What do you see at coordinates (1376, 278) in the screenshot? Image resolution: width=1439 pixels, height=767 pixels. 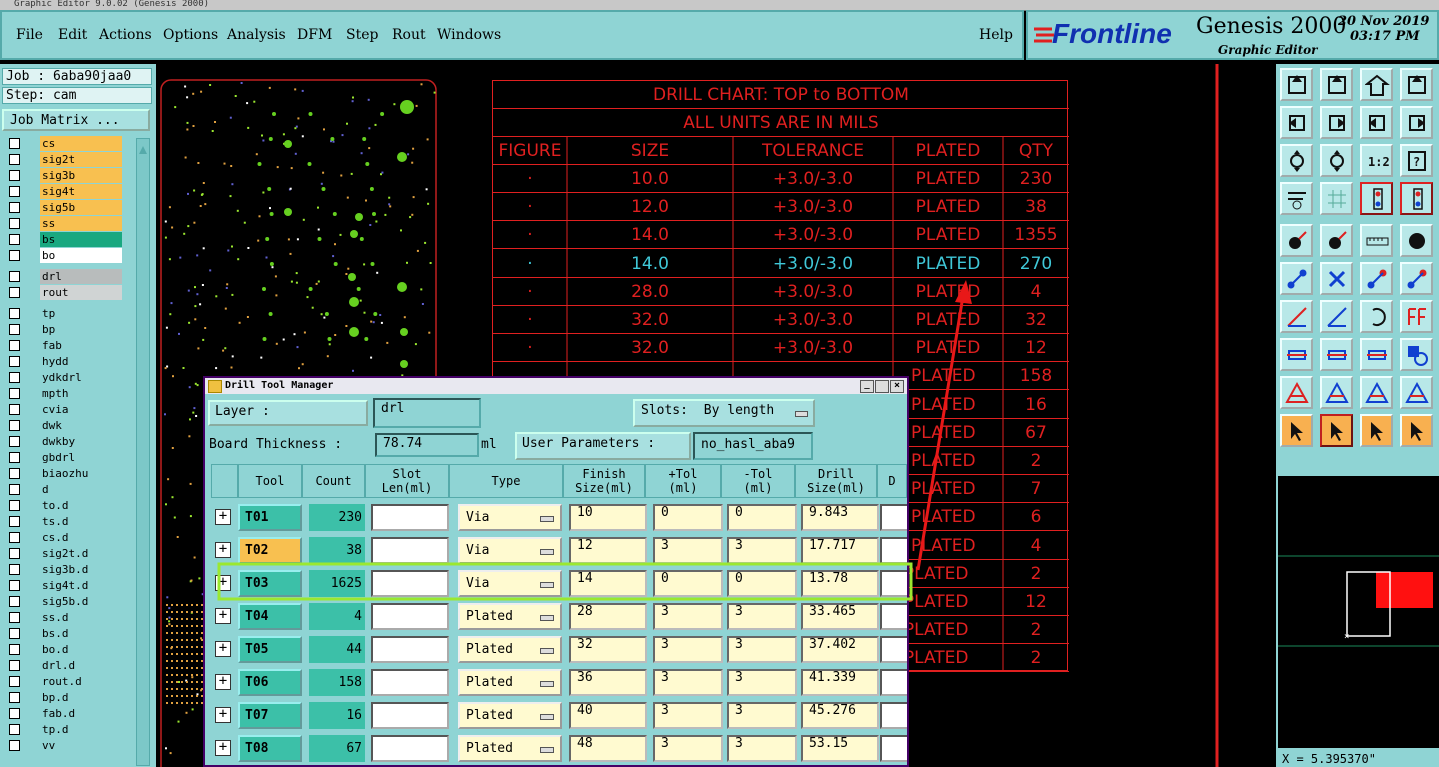 I see `move-point-icon` at bounding box center [1376, 278].